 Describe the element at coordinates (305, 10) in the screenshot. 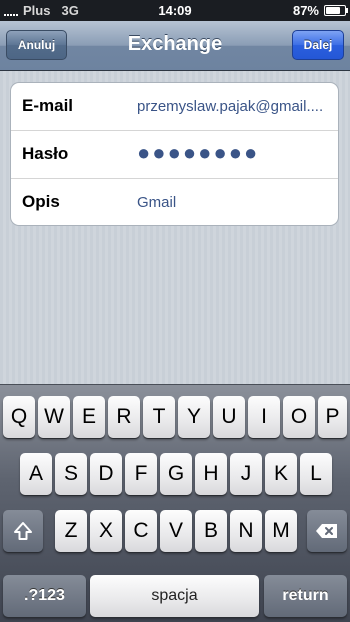

I see `battery-percent: 87%` at that location.